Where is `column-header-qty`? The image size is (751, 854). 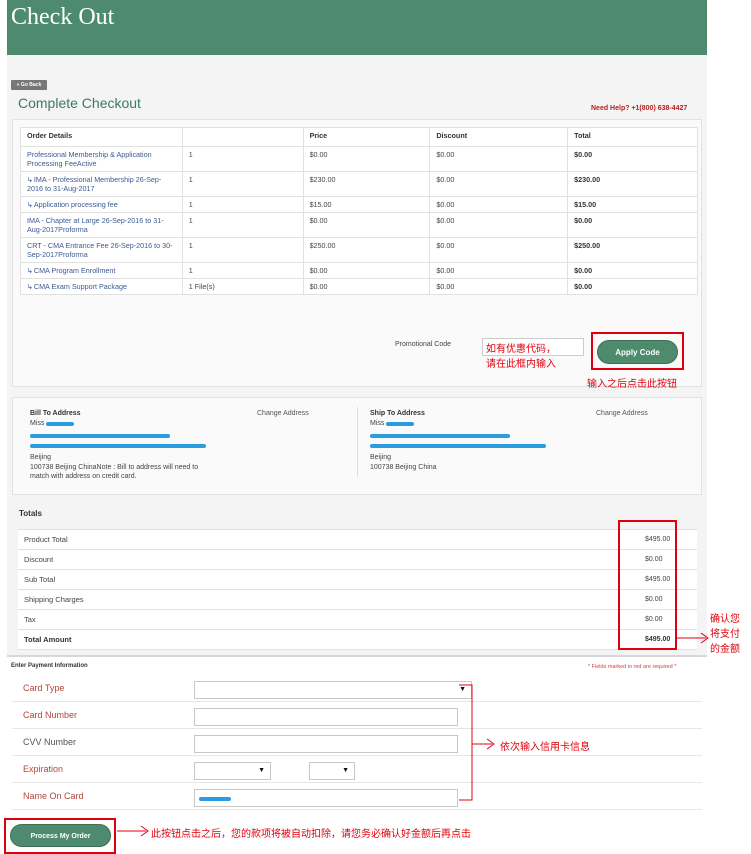
column-header-qty is located at coordinates (242, 137).